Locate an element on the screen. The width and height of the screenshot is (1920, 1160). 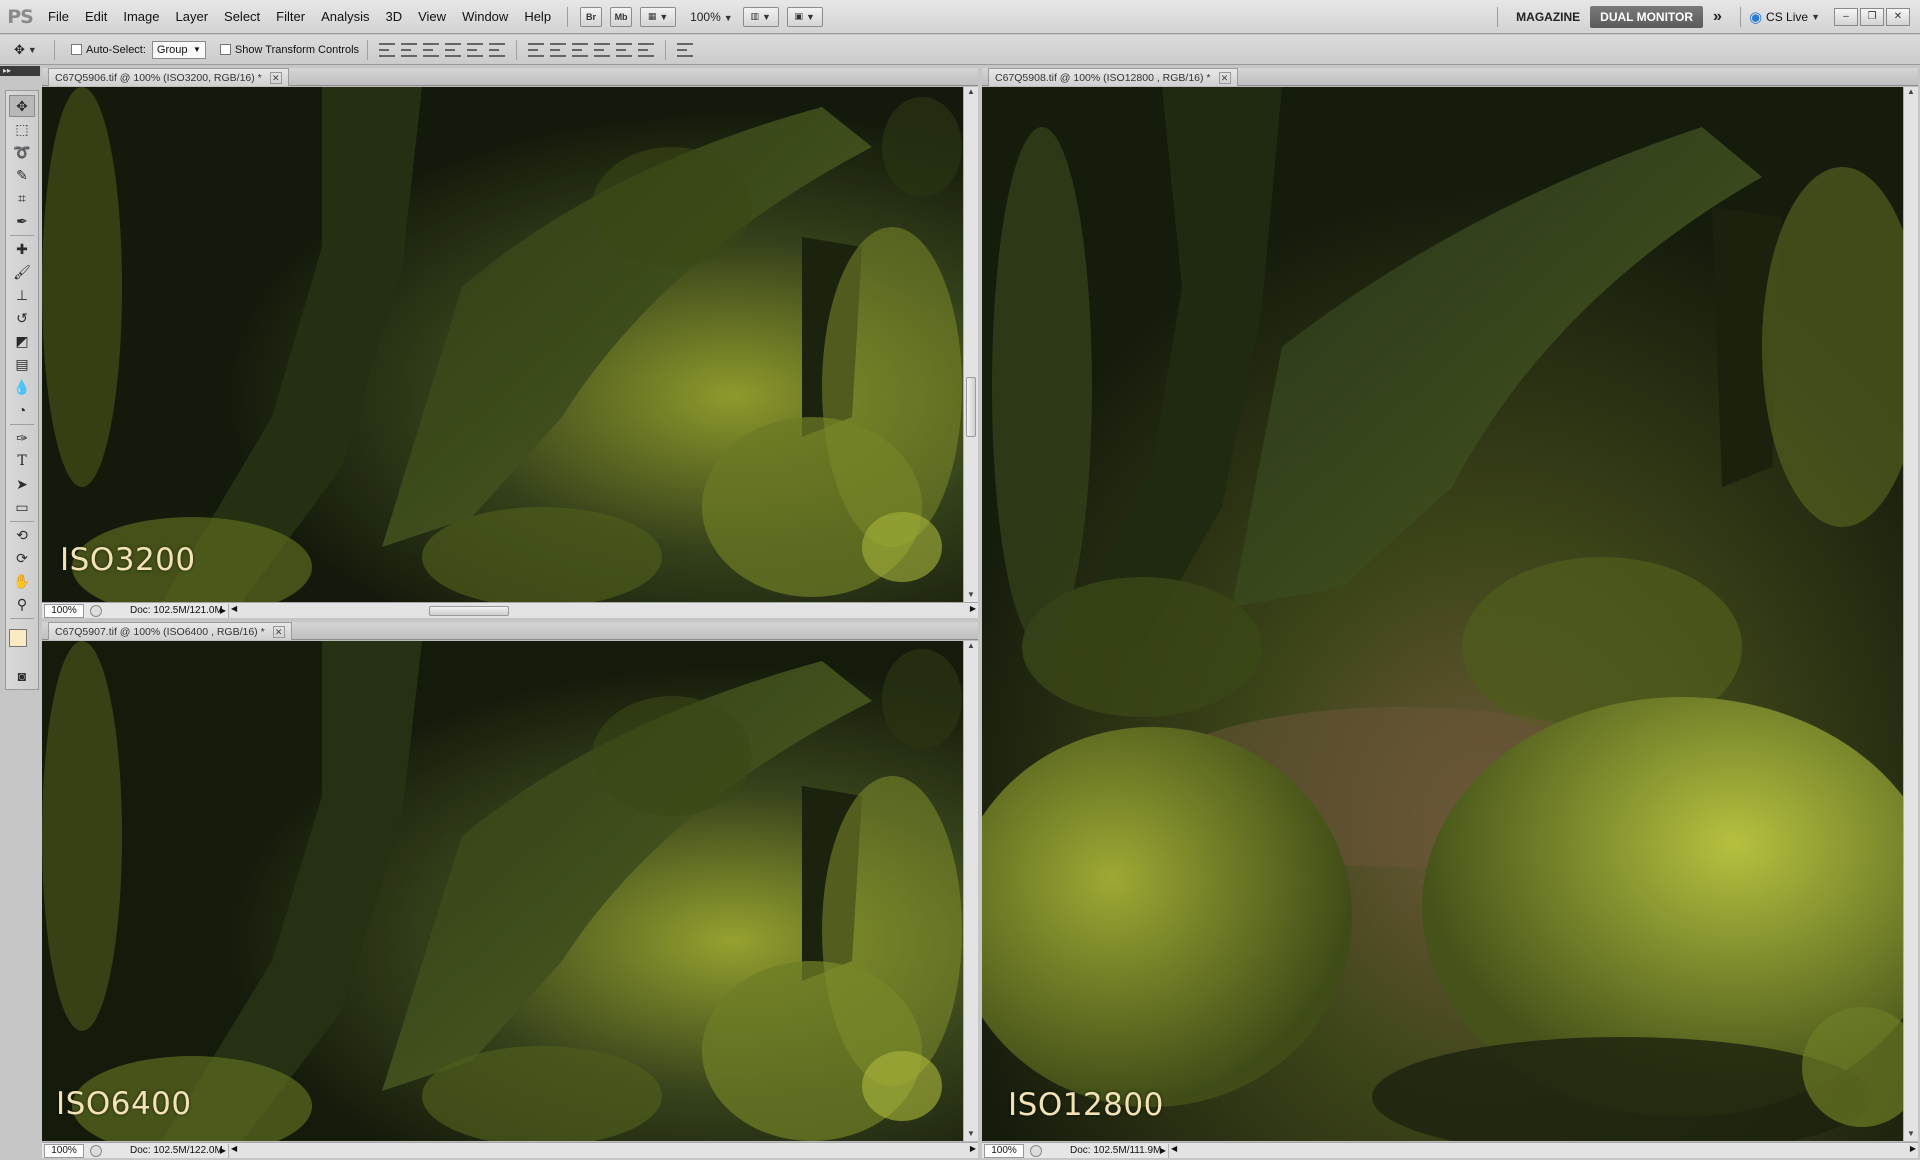
align-left-icon is located at coordinates (453, 49).